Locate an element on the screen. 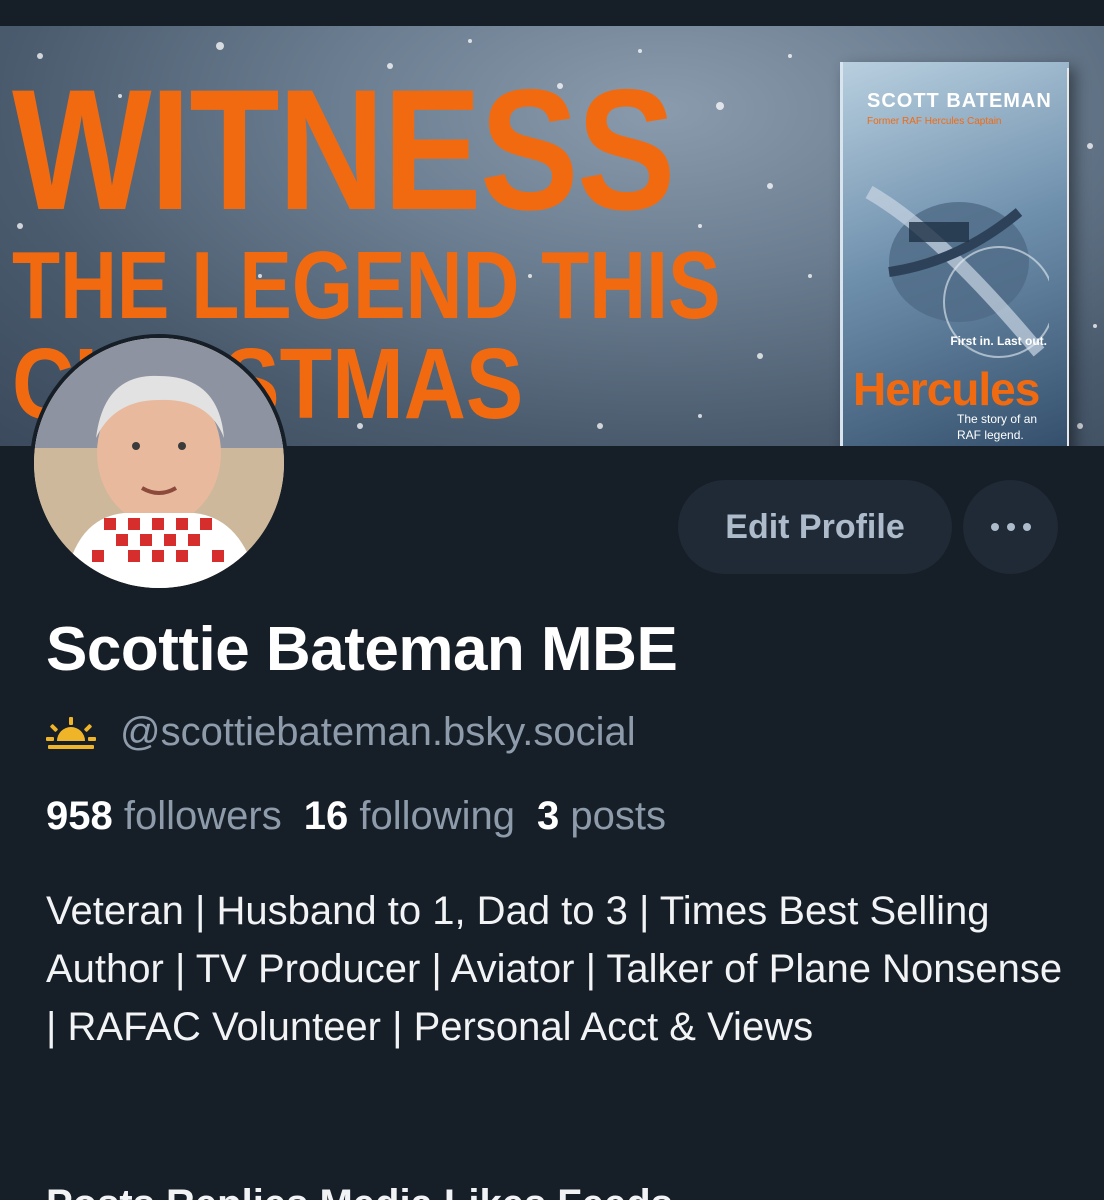 This screenshot has height=1200, width=1104. more-options-button is located at coordinates (1010, 527).